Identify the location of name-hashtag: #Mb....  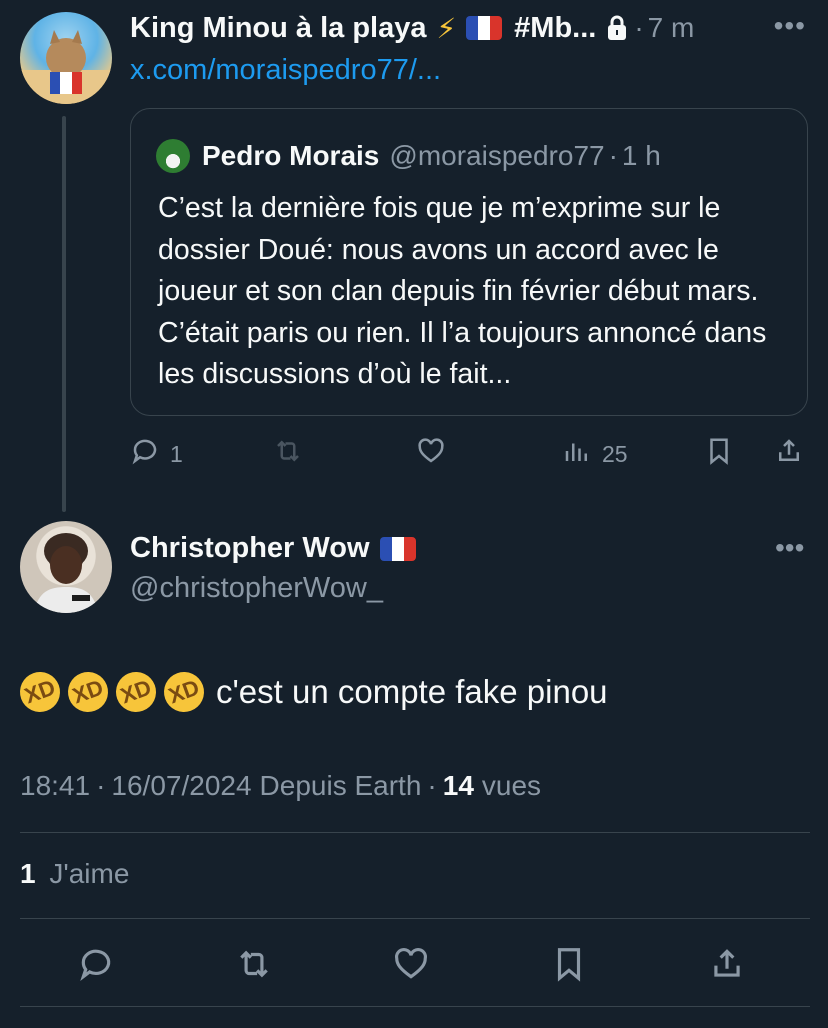
(555, 27).